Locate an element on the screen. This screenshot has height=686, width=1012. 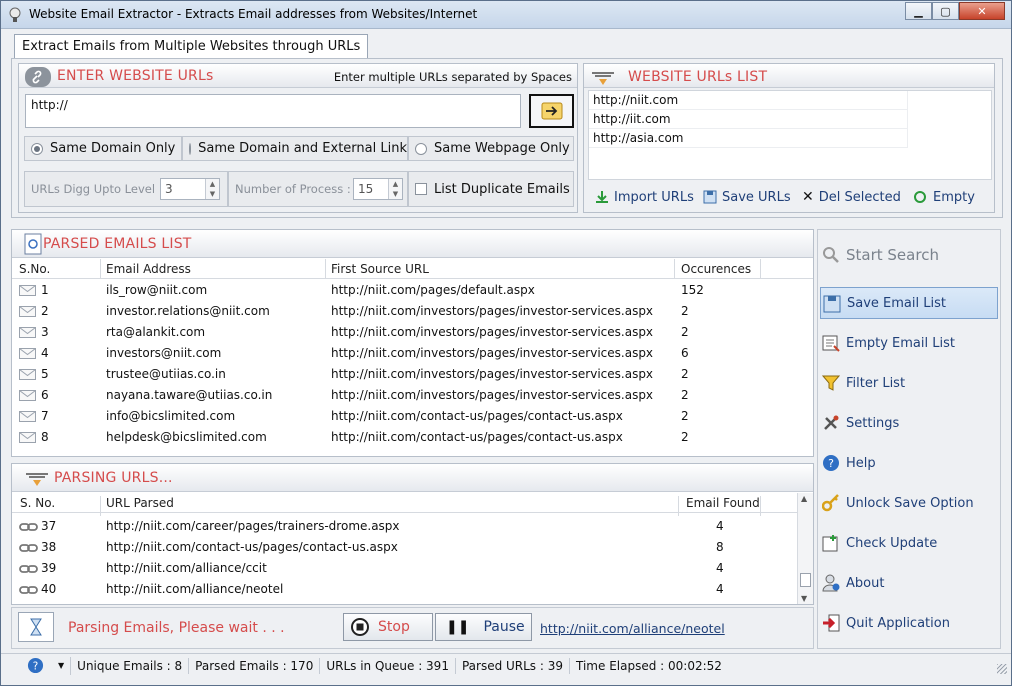
empty-urls-label: Empty is located at coordinates (954, 197).